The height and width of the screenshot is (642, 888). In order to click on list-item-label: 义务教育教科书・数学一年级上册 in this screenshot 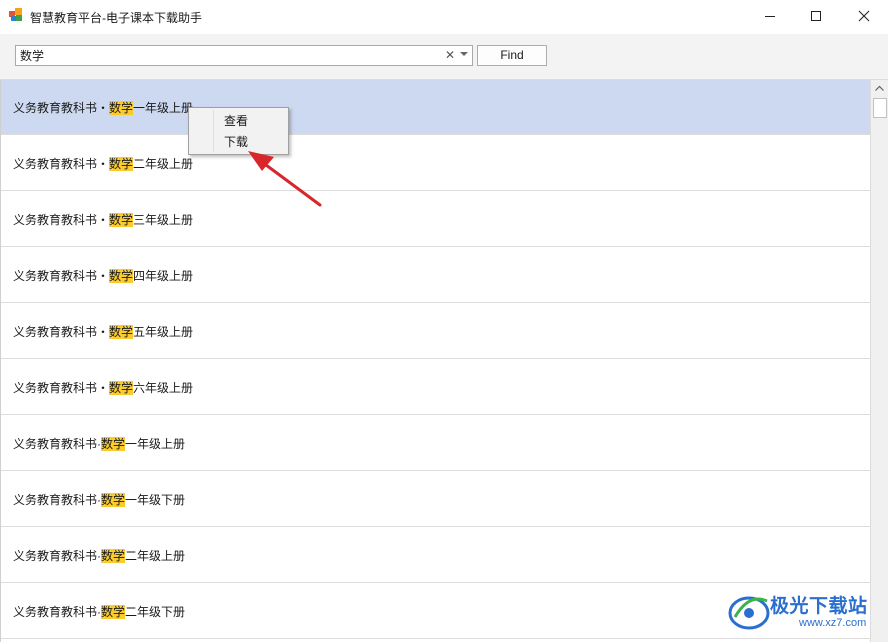, I will do `click(97, 107)`.